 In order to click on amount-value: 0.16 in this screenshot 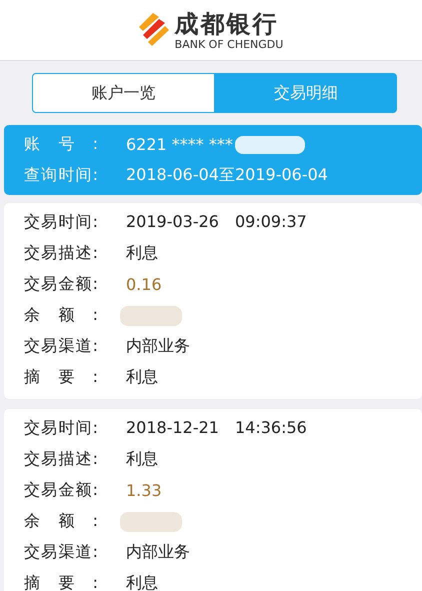, I will do `click(144, 284)`.